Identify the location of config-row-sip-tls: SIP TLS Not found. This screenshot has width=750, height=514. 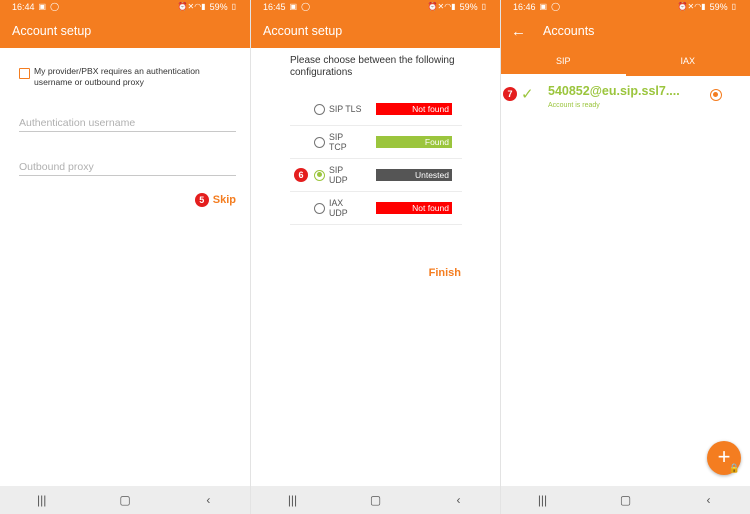
(376, 109).